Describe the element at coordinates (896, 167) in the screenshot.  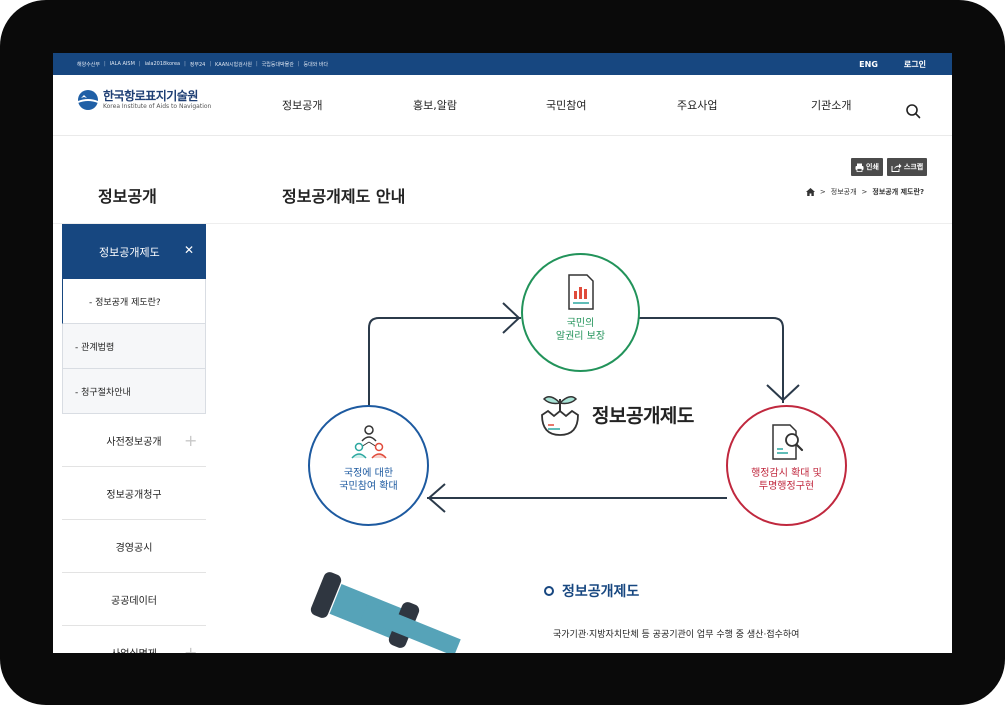
I see `share-icon` at that location.